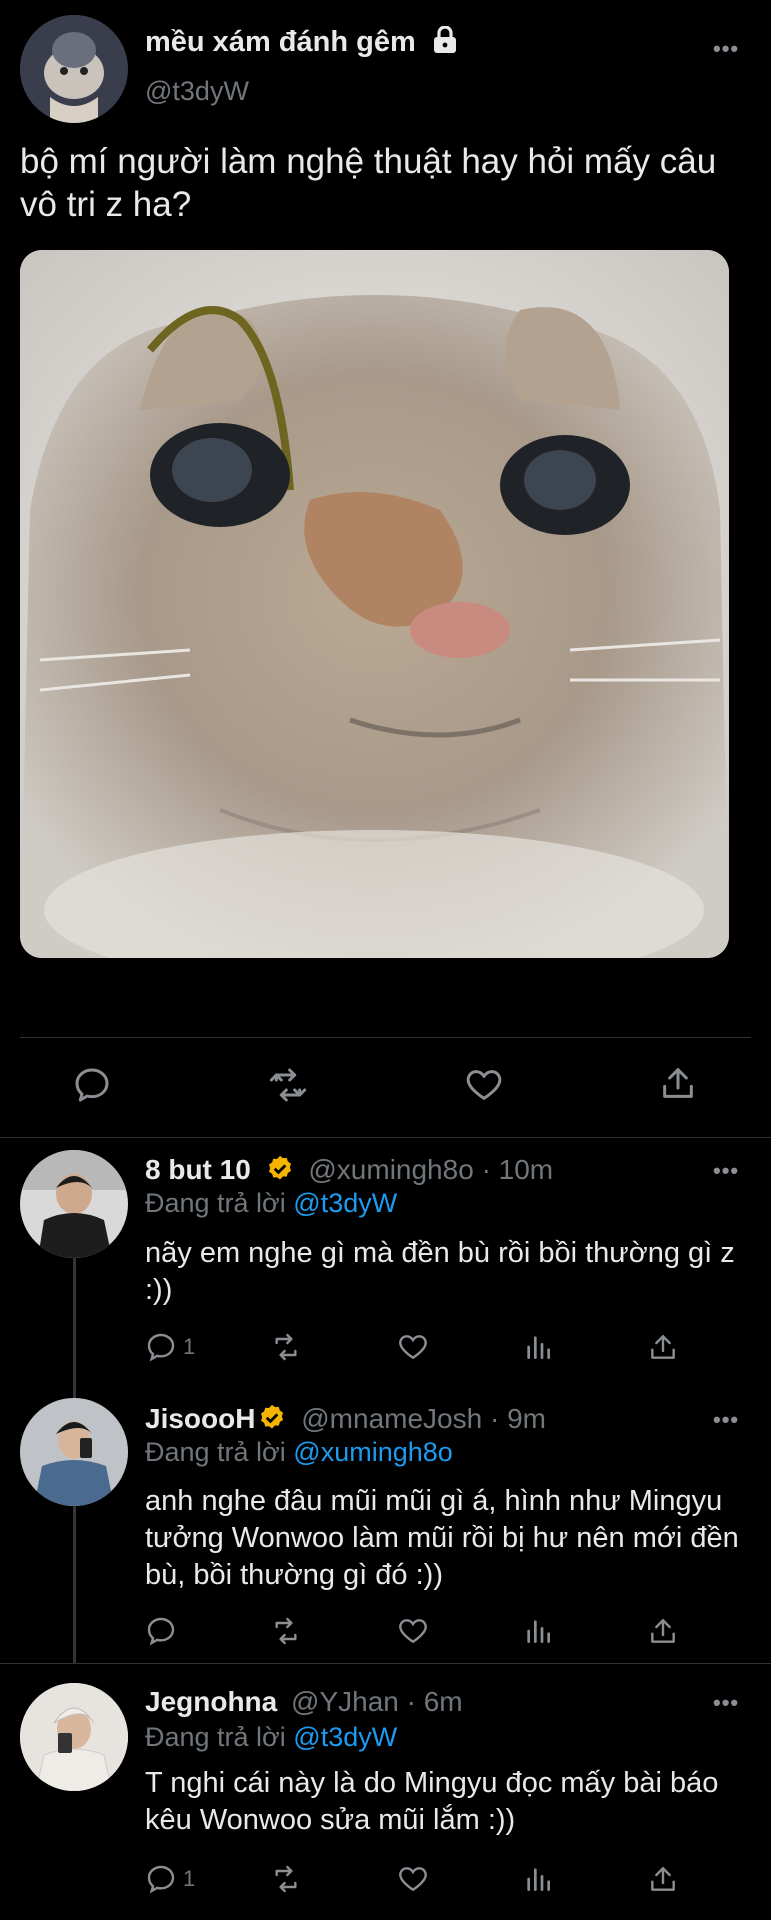 This screenshot has width=771, height=1920. I want to click on reply-header: 8 but 10 @xumingh8o · 10m, so click(349, 1170).